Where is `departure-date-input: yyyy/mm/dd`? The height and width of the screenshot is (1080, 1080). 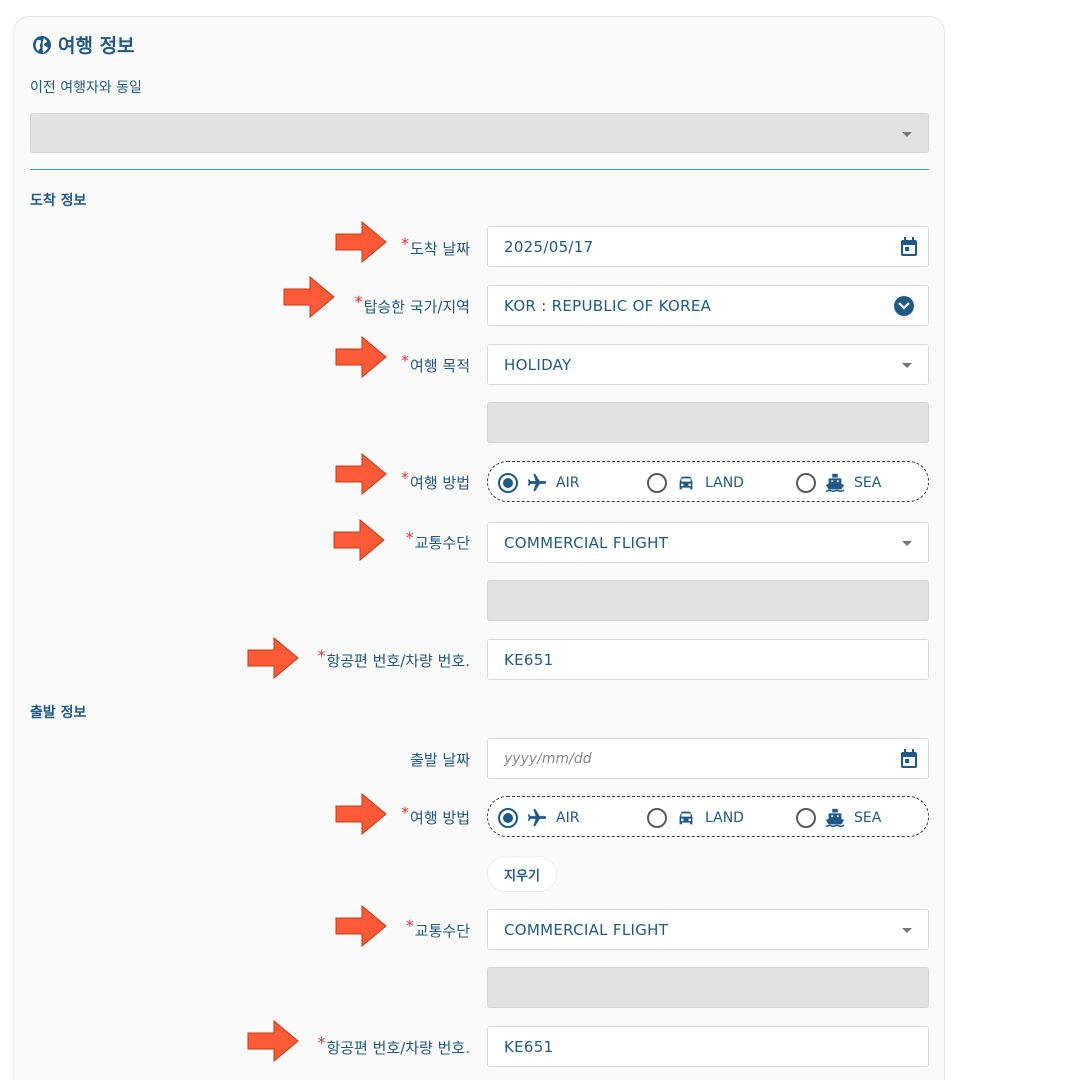 departure-date-input: yyyy/mm/dd is located at coordinates (708, 758).